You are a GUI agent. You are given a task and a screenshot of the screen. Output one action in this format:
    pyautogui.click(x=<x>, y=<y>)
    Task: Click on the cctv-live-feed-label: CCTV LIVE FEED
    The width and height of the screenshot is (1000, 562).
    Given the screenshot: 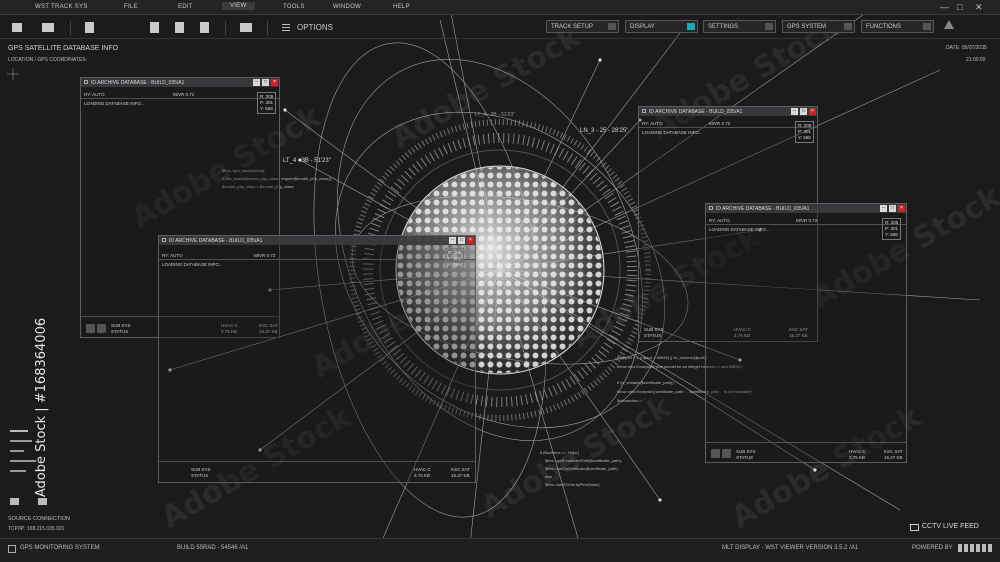 What is the action you would take?
    pyautogui.click(x=950, y=526)
    